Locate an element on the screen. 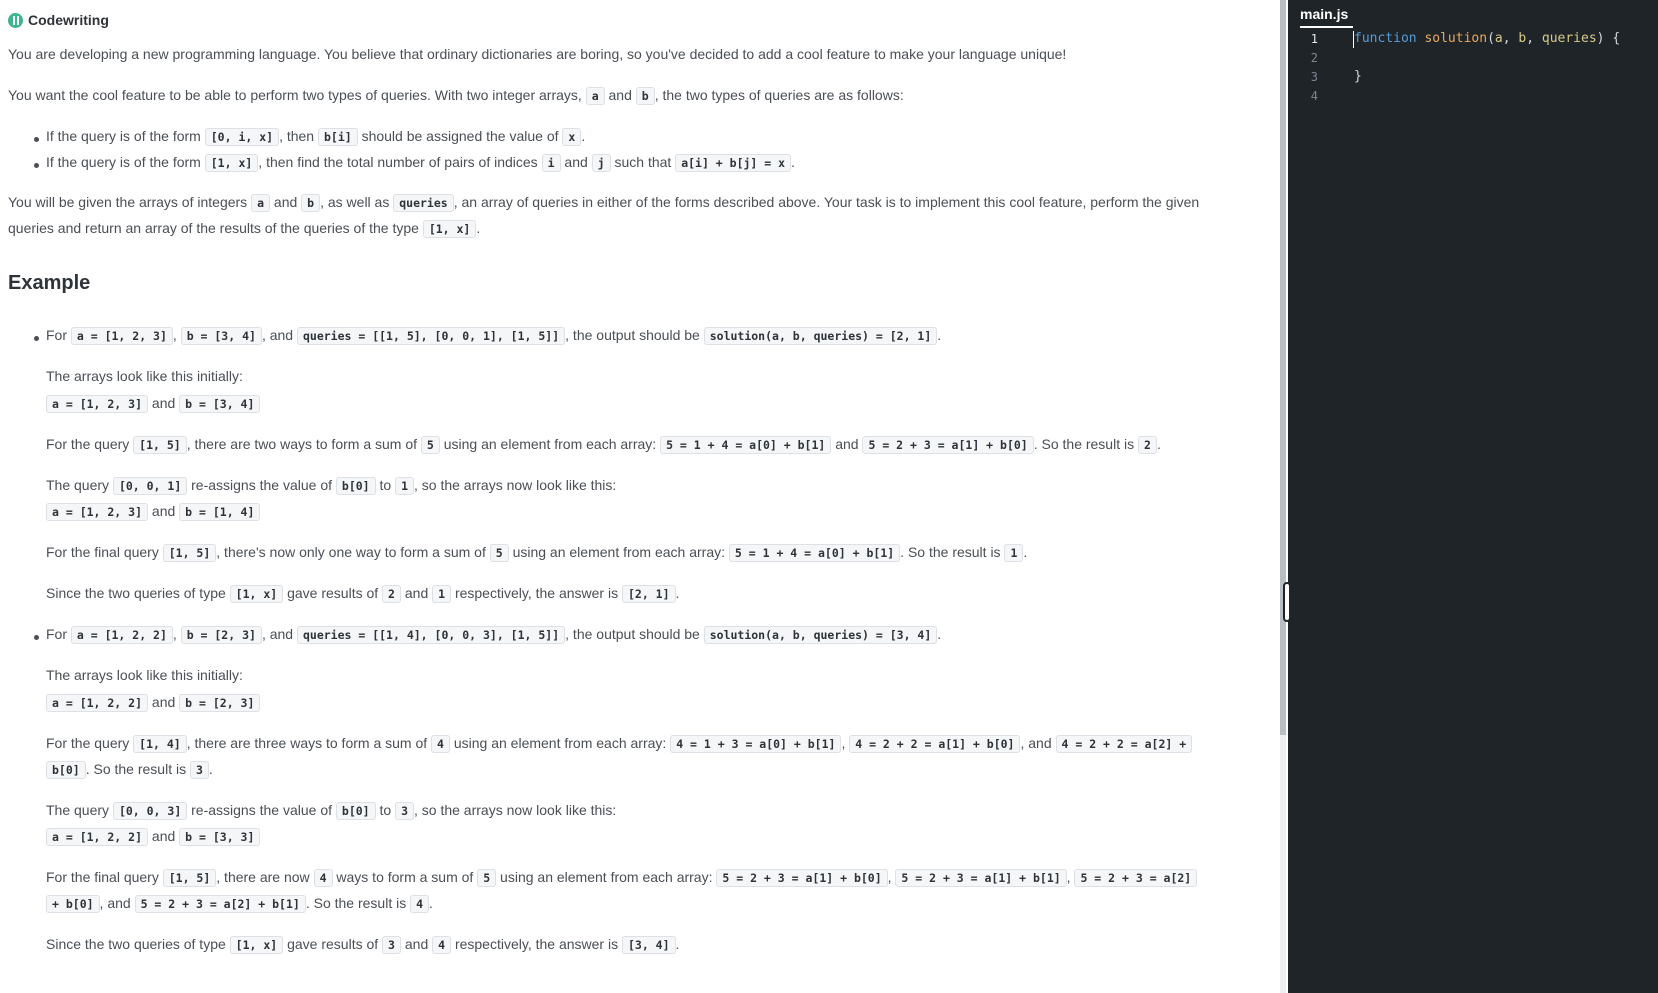 This screenshot has width=1658, height=993. description-scrollbar-thumb is located at coordinates (1283, 367).